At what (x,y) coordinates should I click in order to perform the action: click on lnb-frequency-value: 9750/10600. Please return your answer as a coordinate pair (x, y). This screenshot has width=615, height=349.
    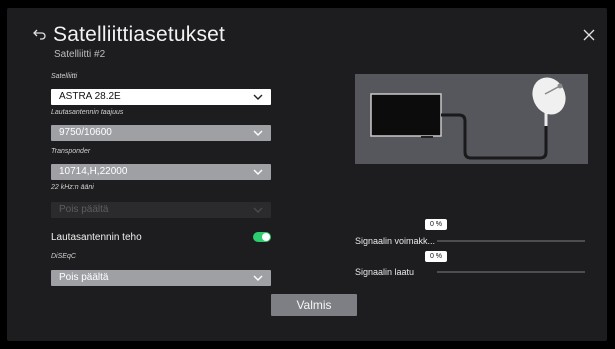
    Looking at the image, I should click on (85, 132).